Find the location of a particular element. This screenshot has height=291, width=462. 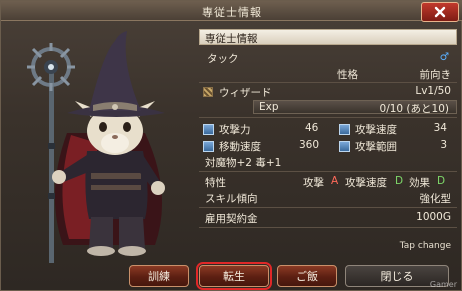

trait-effect-label: 効果 is located at coordinates (419, 183).